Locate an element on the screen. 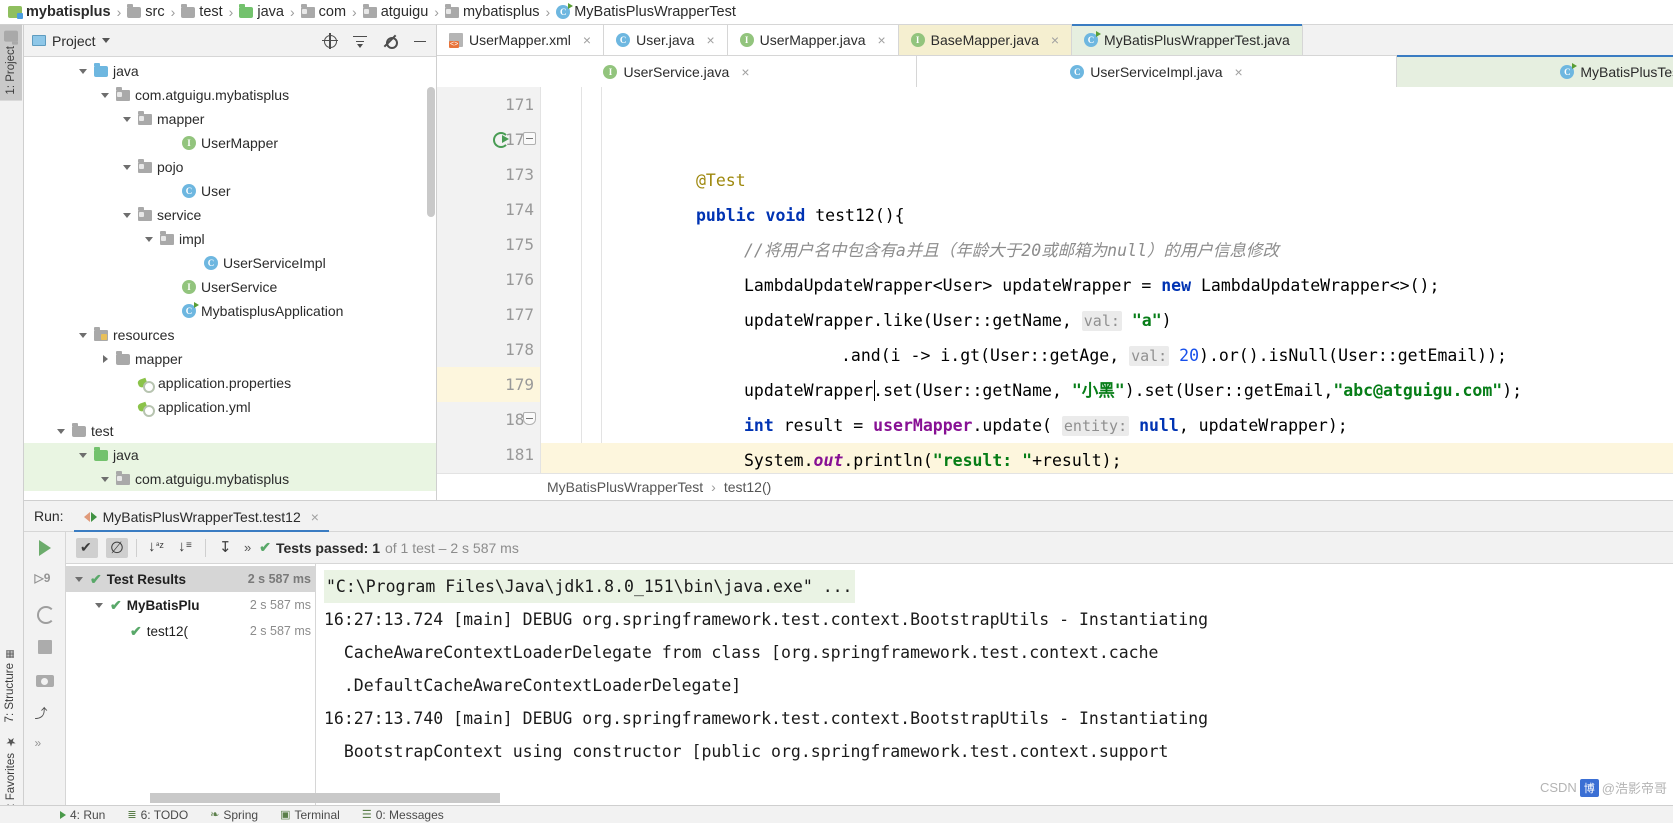 The width and height of the screenshot is (1673, 823). status-bar-item: ▣ Terminal is located at coordinates (310, 815).